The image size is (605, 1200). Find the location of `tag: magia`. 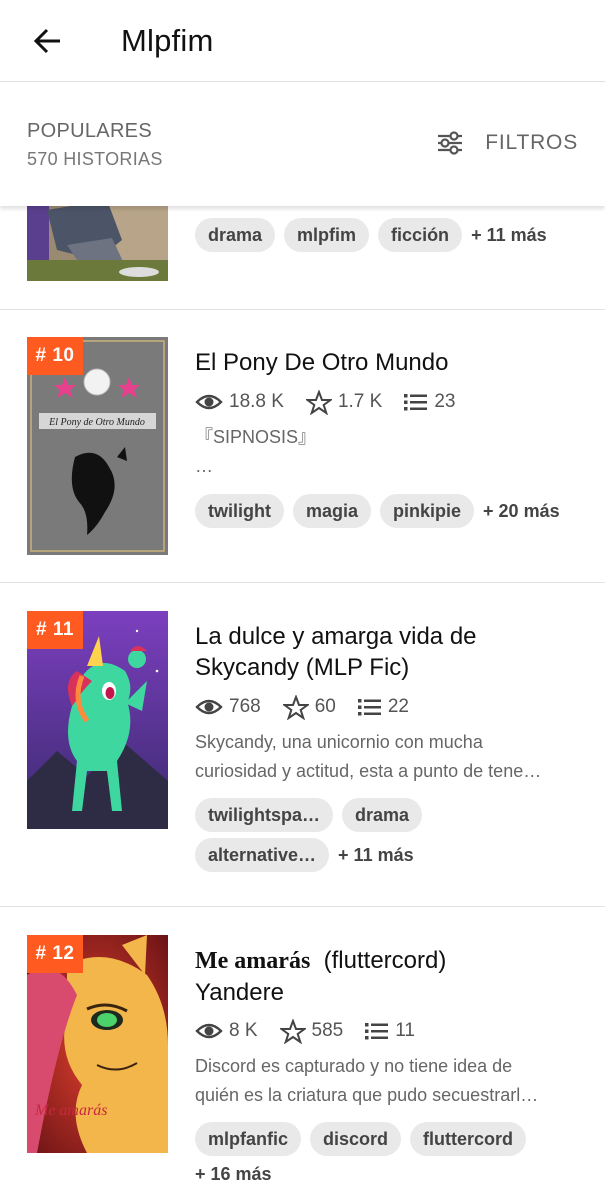

tag: magia is located at coordinates (332, 511).